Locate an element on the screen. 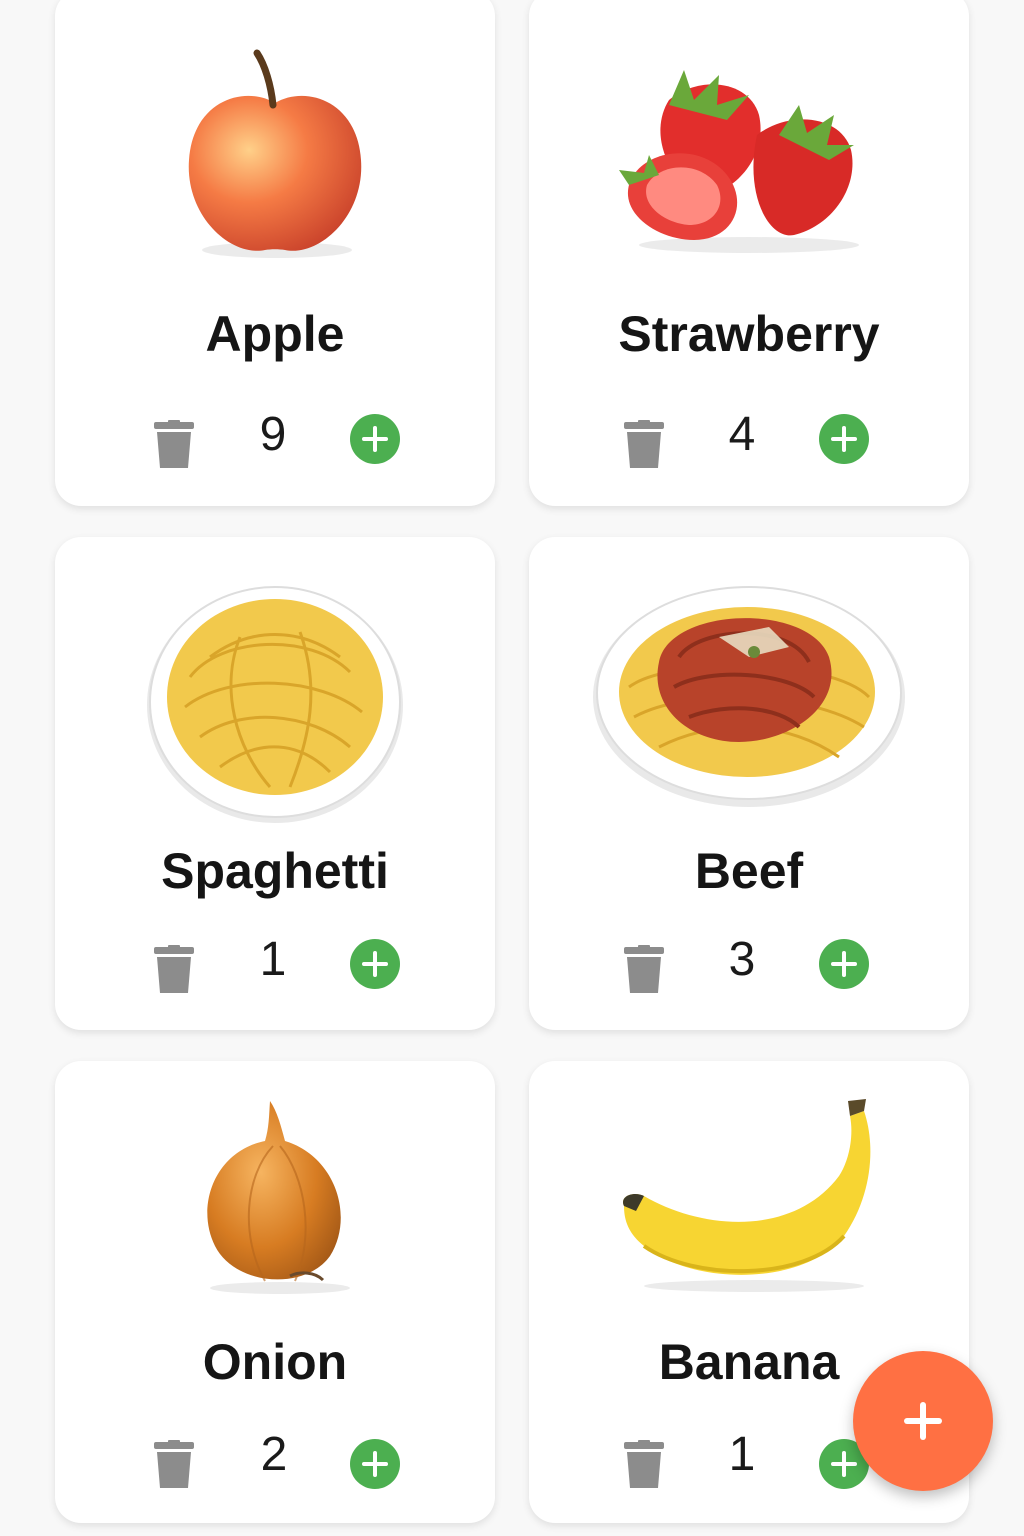 This screenshot has width=1024, height=1536. item-name: Beef is located at coordinates (749, 871).